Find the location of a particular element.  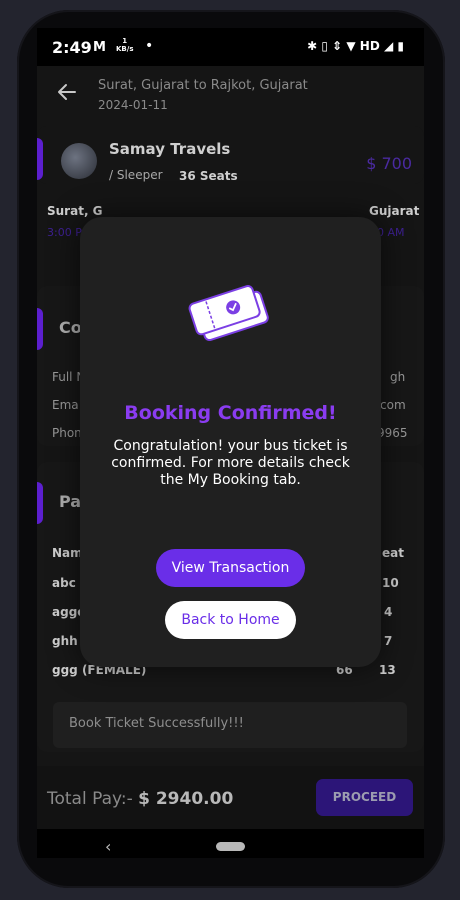

proceed-button: PROCEED is located at coordinates (364, 797).